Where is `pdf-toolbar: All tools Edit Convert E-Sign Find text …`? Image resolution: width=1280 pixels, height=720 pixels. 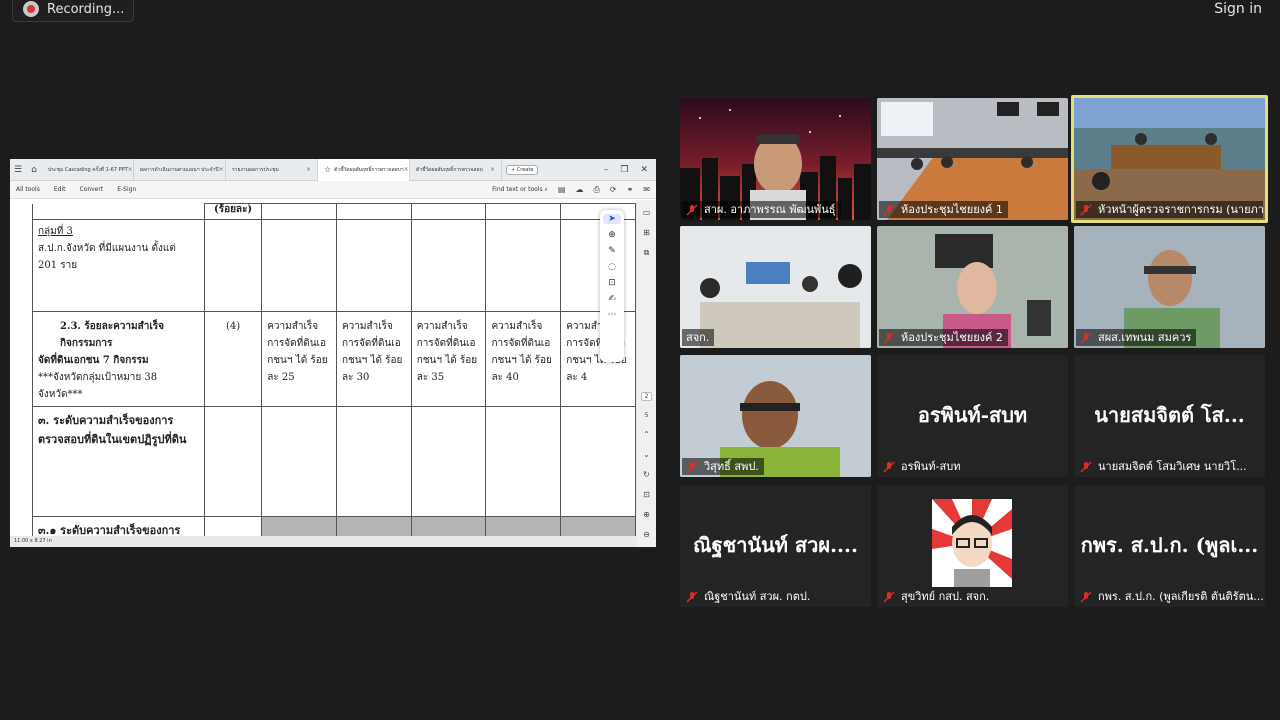
pdf-toolbar: All tools Edit Convert E-Sign Find text … is located at coordinates (333, 190).